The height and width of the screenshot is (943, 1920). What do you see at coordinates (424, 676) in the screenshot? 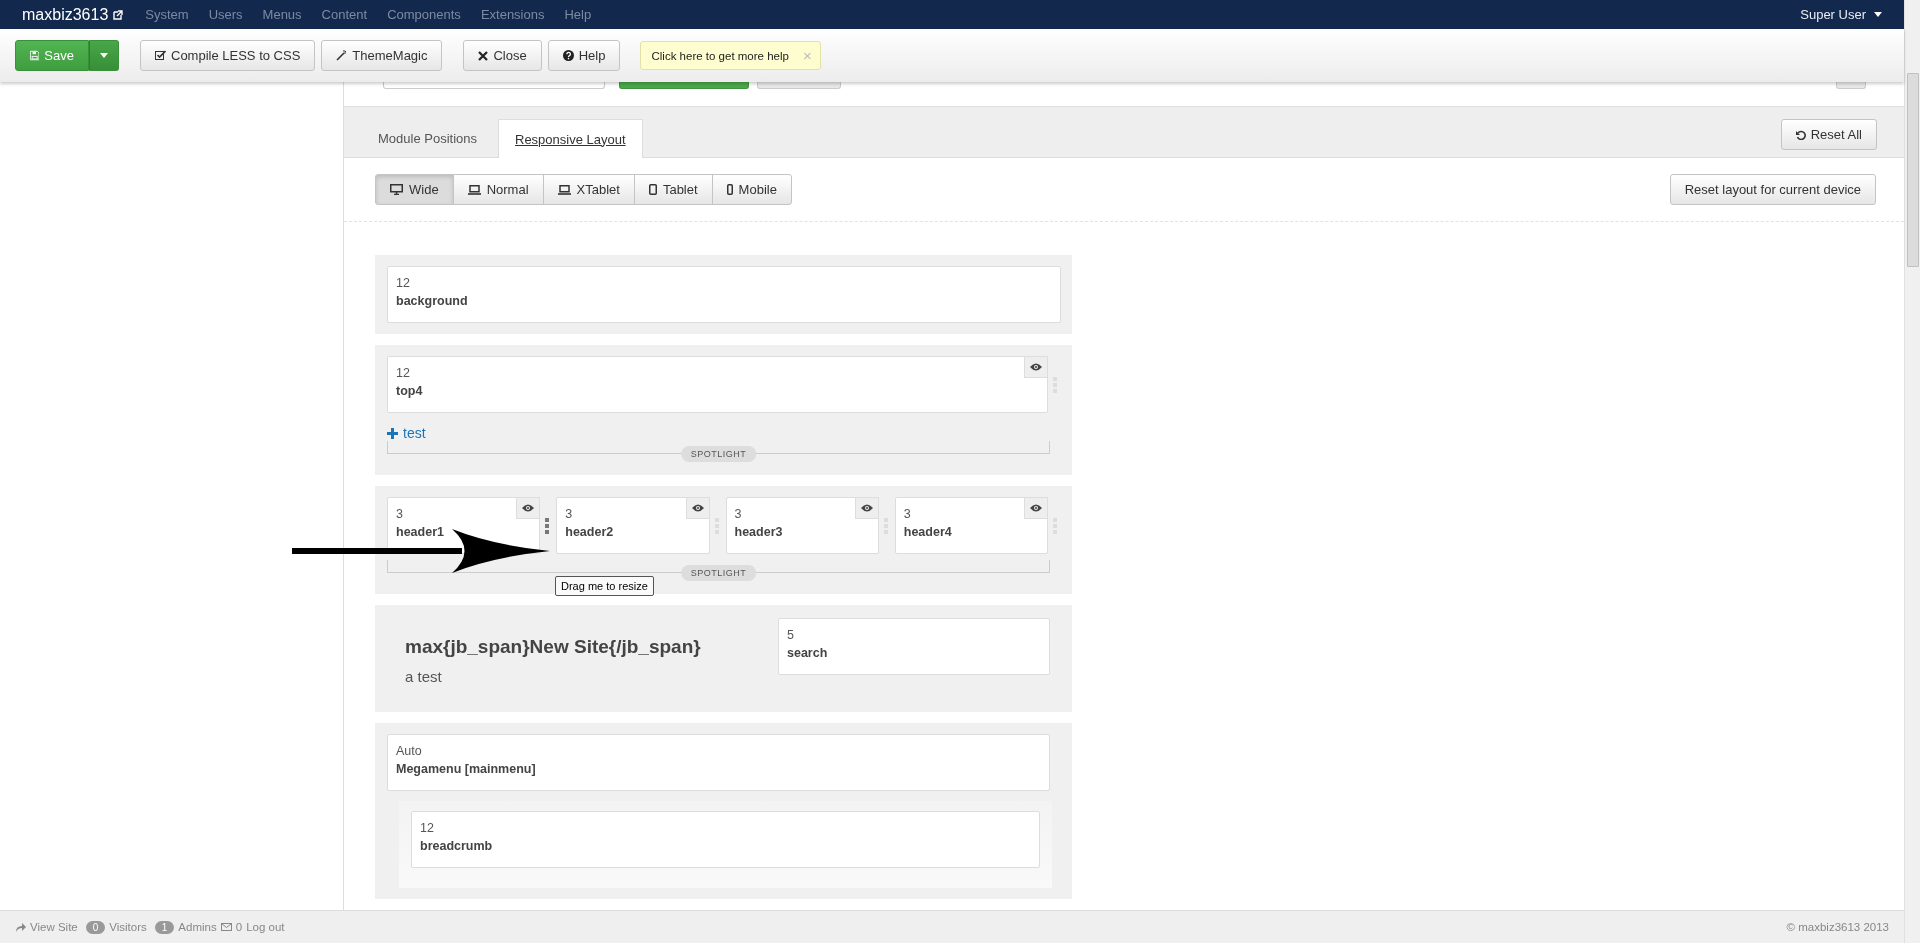
I see `site-tagline: a test` at bounding box center [424, 676].